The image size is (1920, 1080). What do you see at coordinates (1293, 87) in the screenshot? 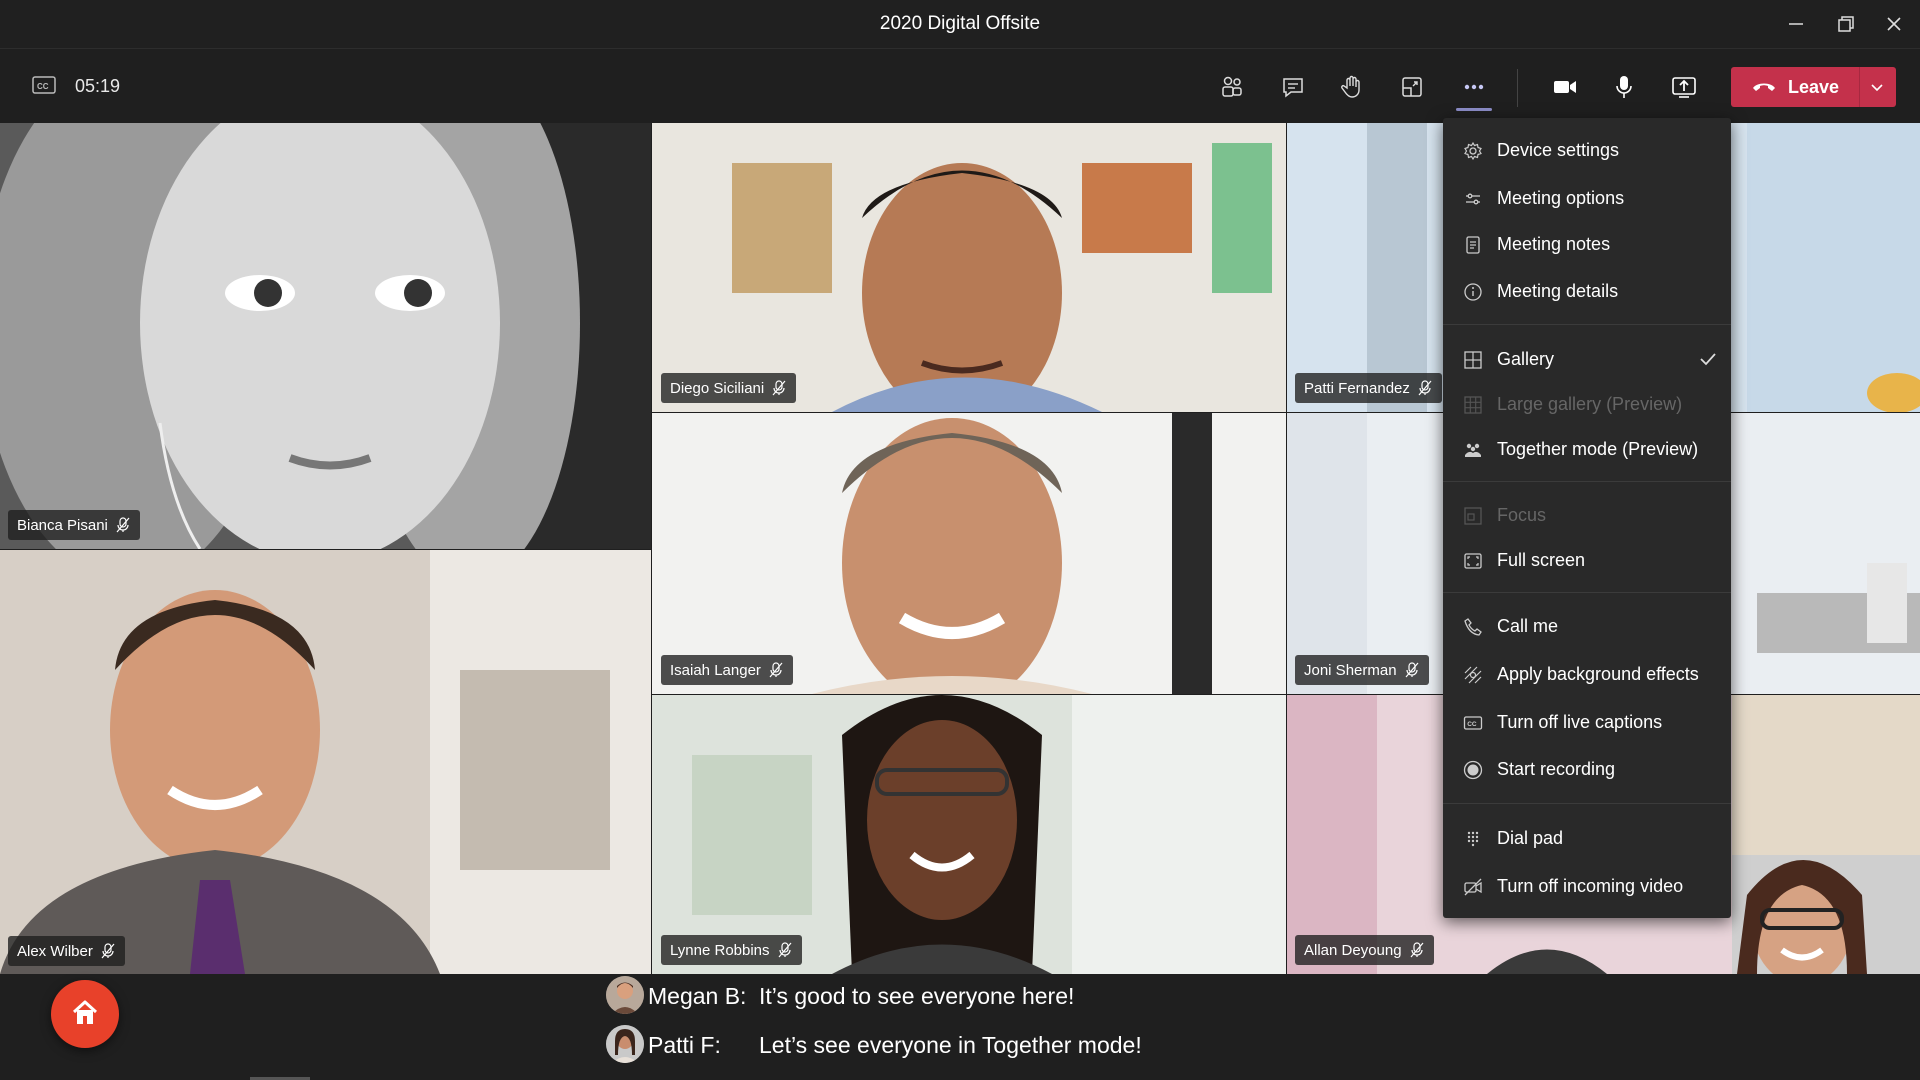
I see `show-conversation-button` at bounding box center [1293, 87].